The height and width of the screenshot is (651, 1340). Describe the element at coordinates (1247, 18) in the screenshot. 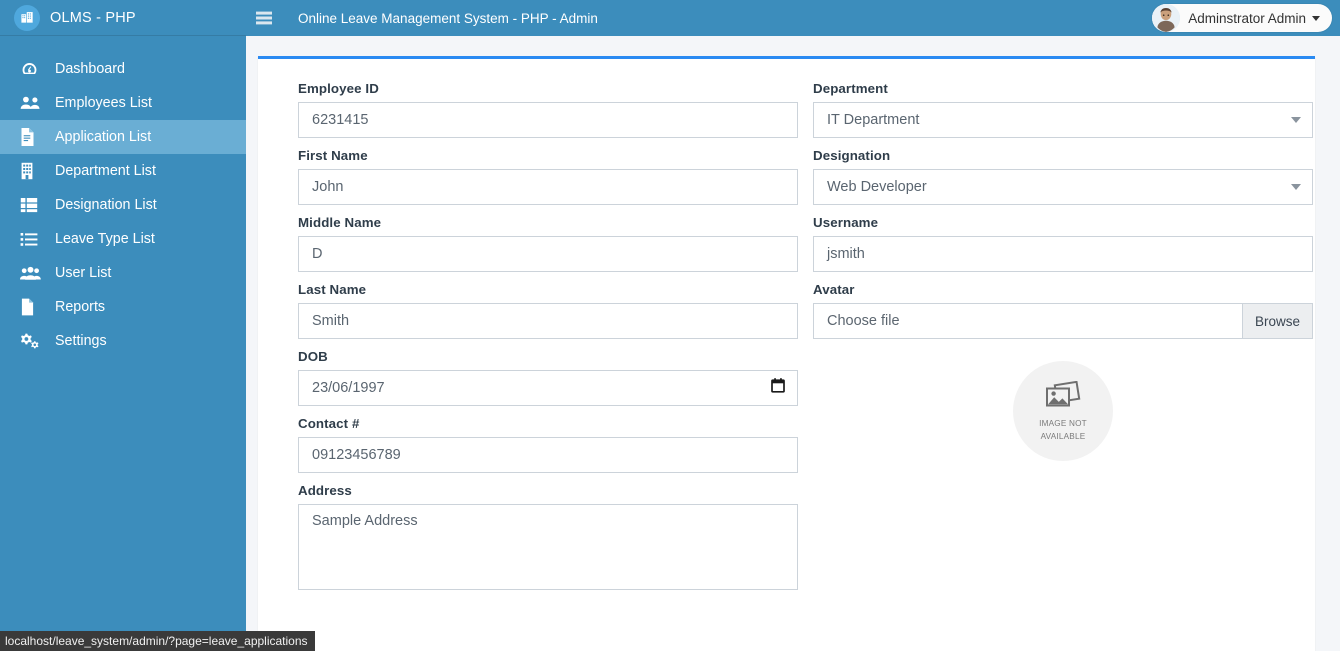

I see `user-name: Adminstrator Admin` at that location.